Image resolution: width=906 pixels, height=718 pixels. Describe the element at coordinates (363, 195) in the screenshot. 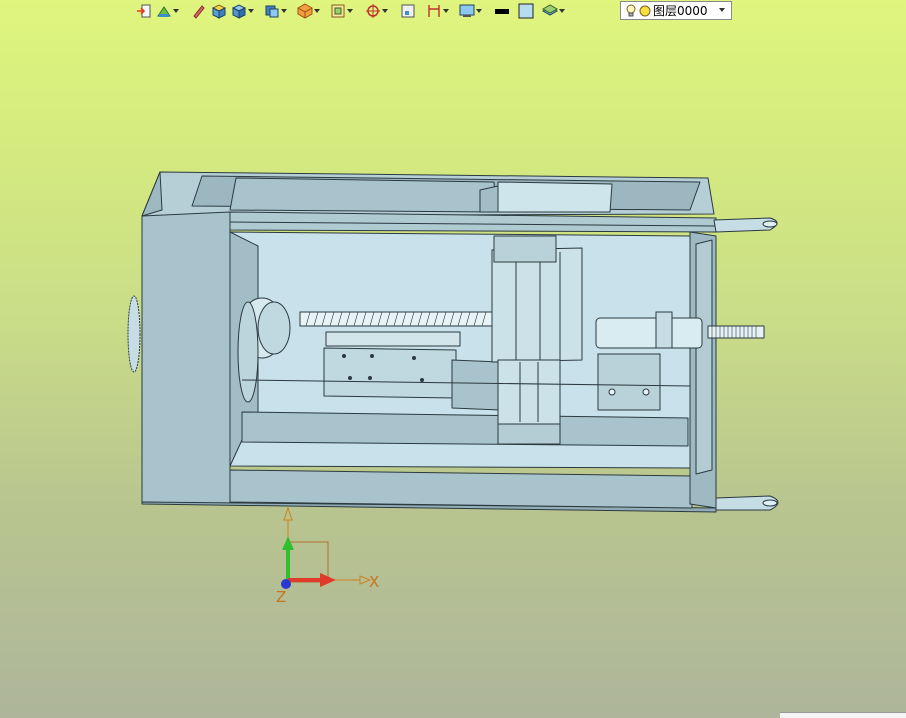

I see `frame-top-inner` at that location.